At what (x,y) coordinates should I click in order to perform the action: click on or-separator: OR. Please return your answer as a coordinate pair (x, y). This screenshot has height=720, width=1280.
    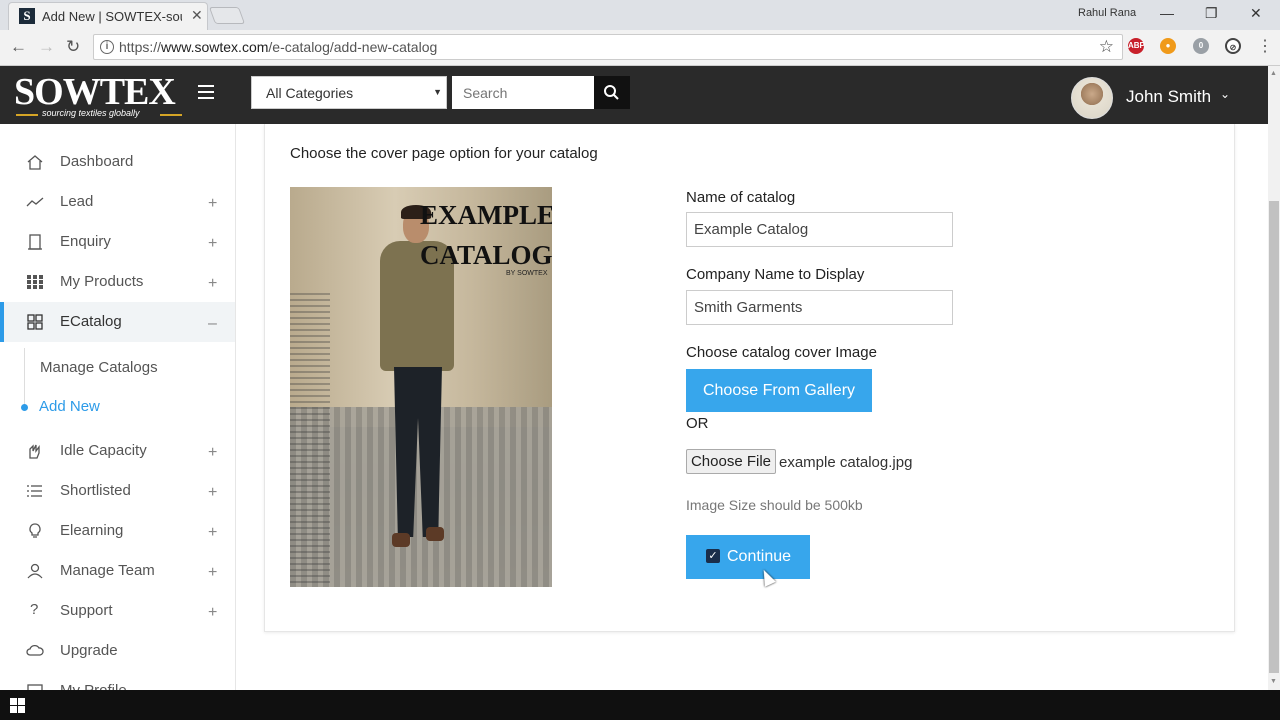
    Looking at the image, I should click on (697, 423).